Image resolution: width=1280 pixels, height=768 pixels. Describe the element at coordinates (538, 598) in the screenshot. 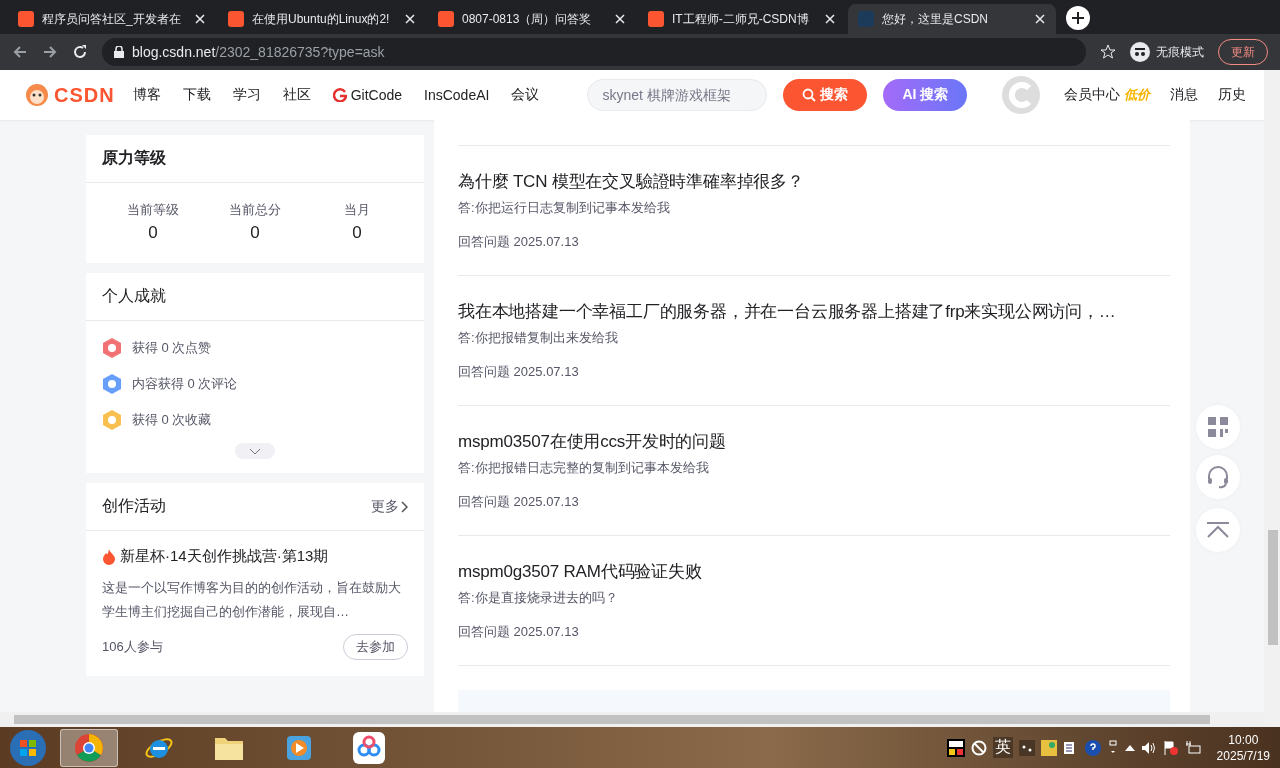

I see `answer-excerpt: 答:你是直接烧录进去的吗？` at that location.